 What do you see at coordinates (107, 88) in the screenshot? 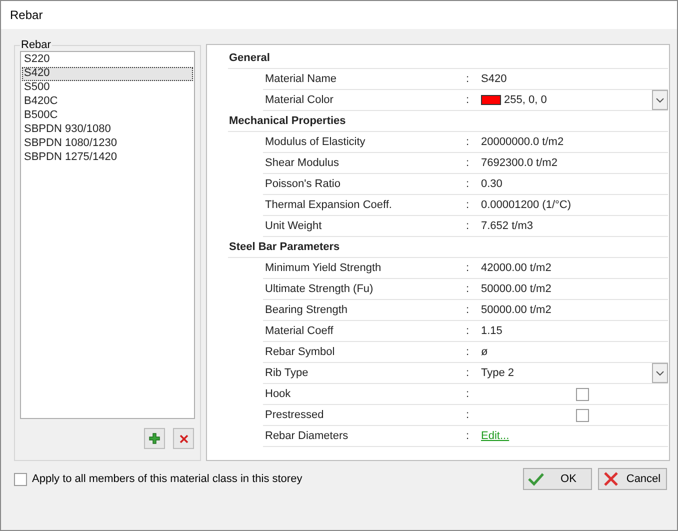
I see `rebar-list-item: S500` at bounding box center [107, 88].